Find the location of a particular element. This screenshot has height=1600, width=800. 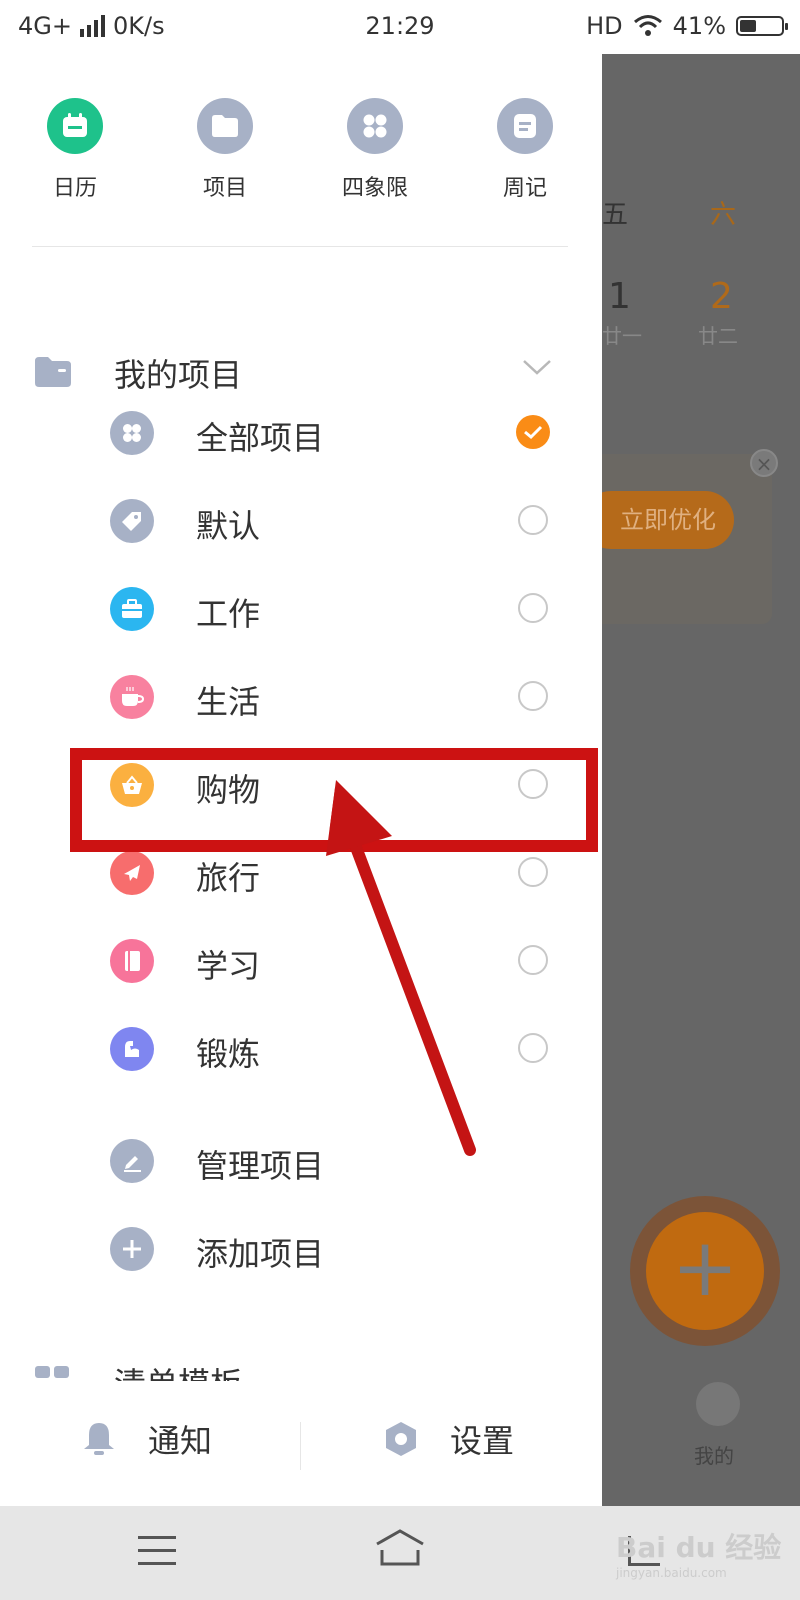

watermark-brand: Bai du 经验 is located at coordinates (699, 1547).